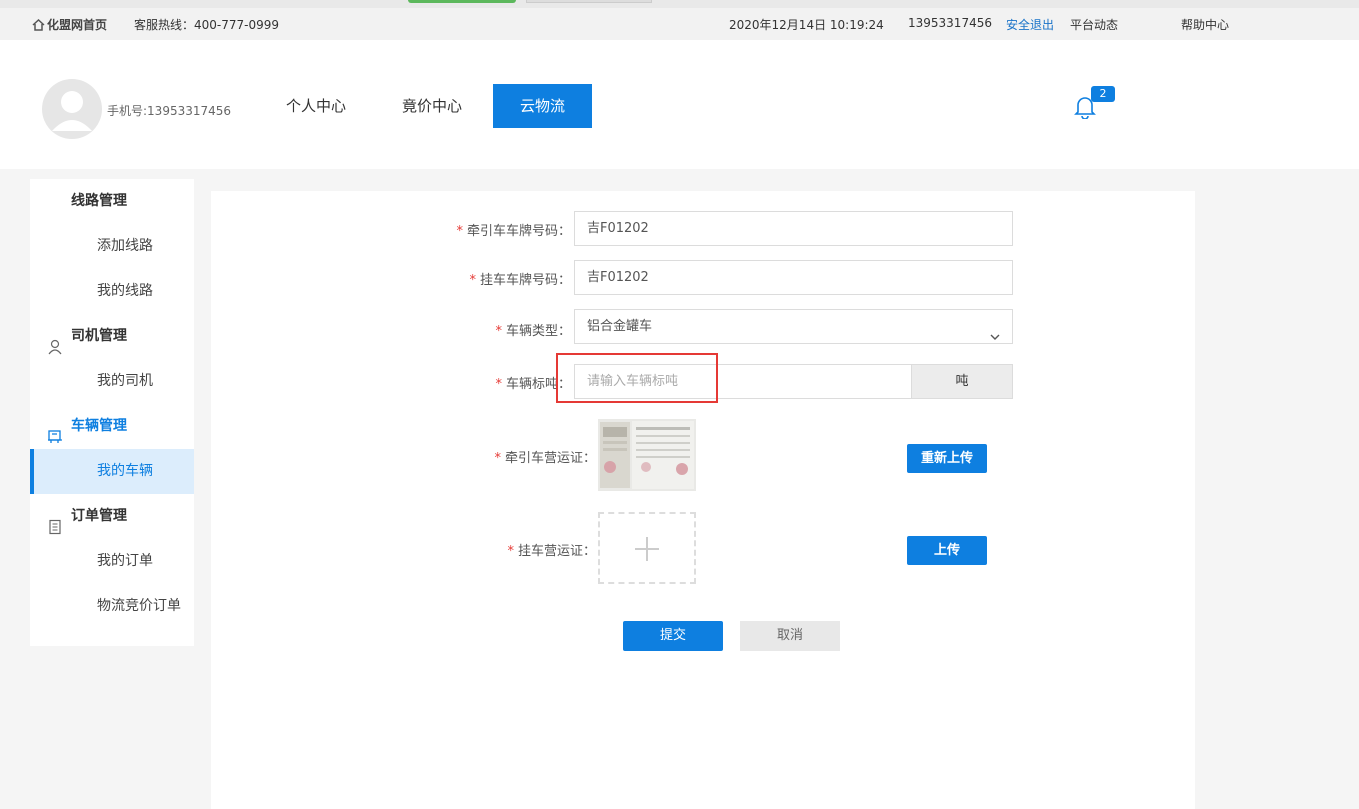  What do you see at coordinates (790, 636) in the screenshot?
I see `cancel-button: 取消` at bounding box center [790, 636].